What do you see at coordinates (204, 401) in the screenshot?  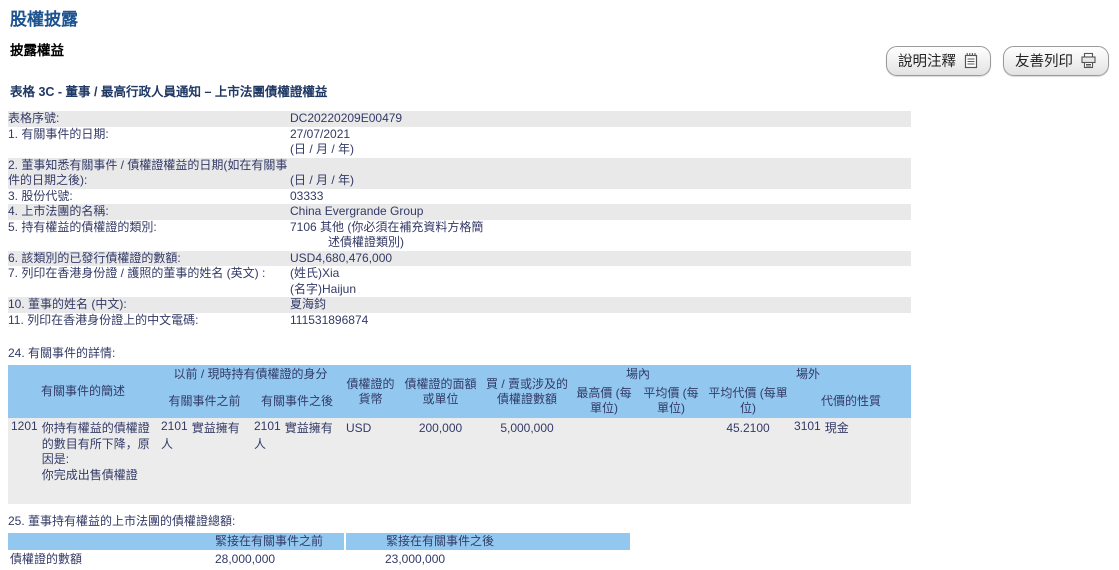 I see `col-header-before: 有關事件之前` at bounding box center [204, 401].